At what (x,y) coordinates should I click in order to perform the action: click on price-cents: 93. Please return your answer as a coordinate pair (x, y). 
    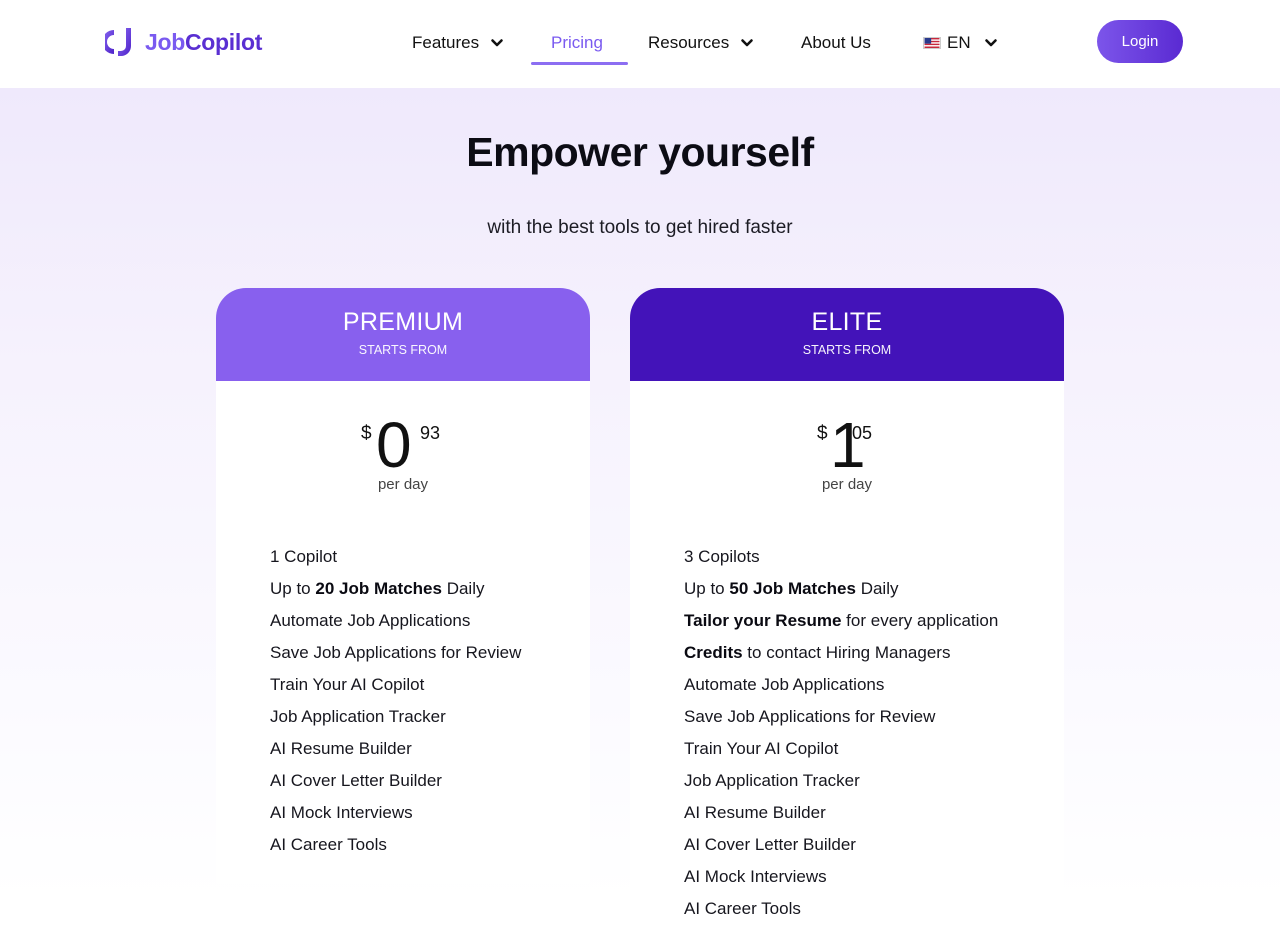
    Looking at the image, I should click on (430, 433).